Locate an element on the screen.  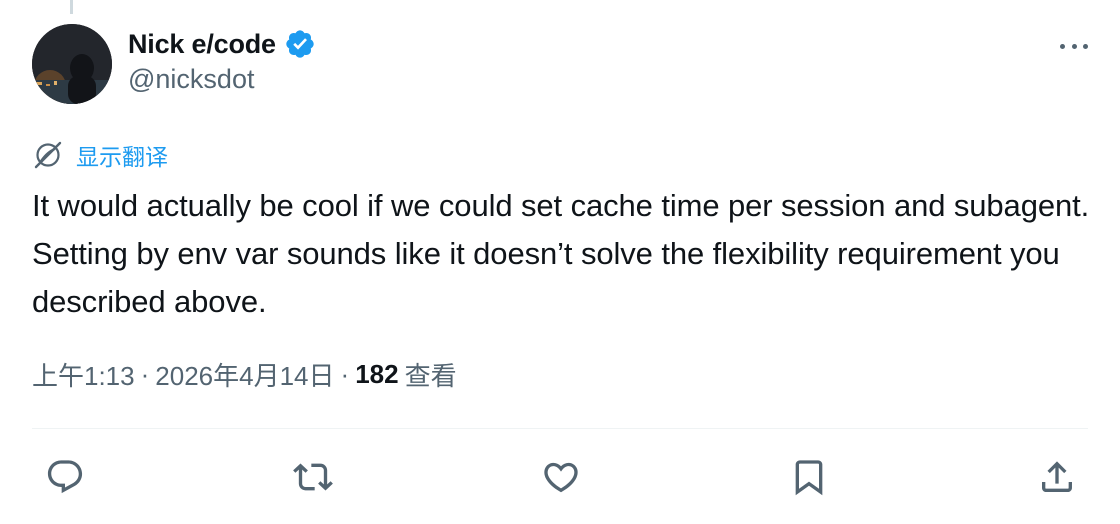
share-icon is located at coordinates (1057, 476).